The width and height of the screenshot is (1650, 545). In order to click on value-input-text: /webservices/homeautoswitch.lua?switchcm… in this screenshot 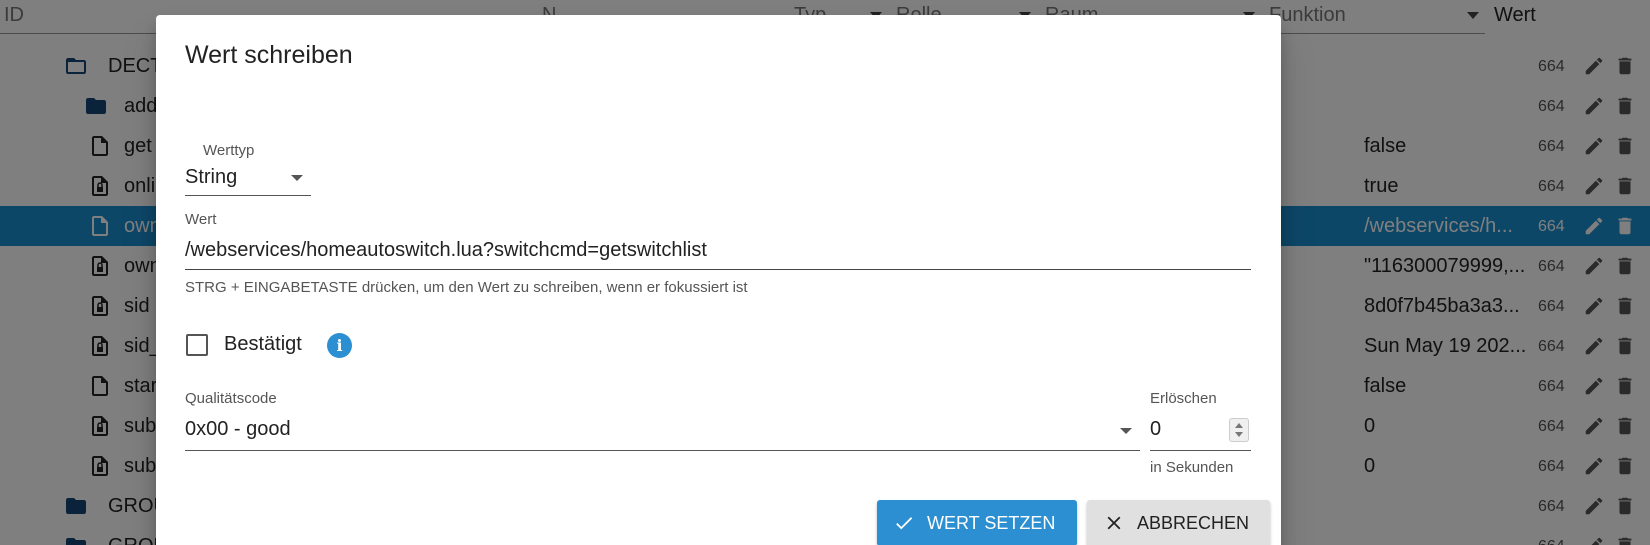, I will do `click(446, 250)`.